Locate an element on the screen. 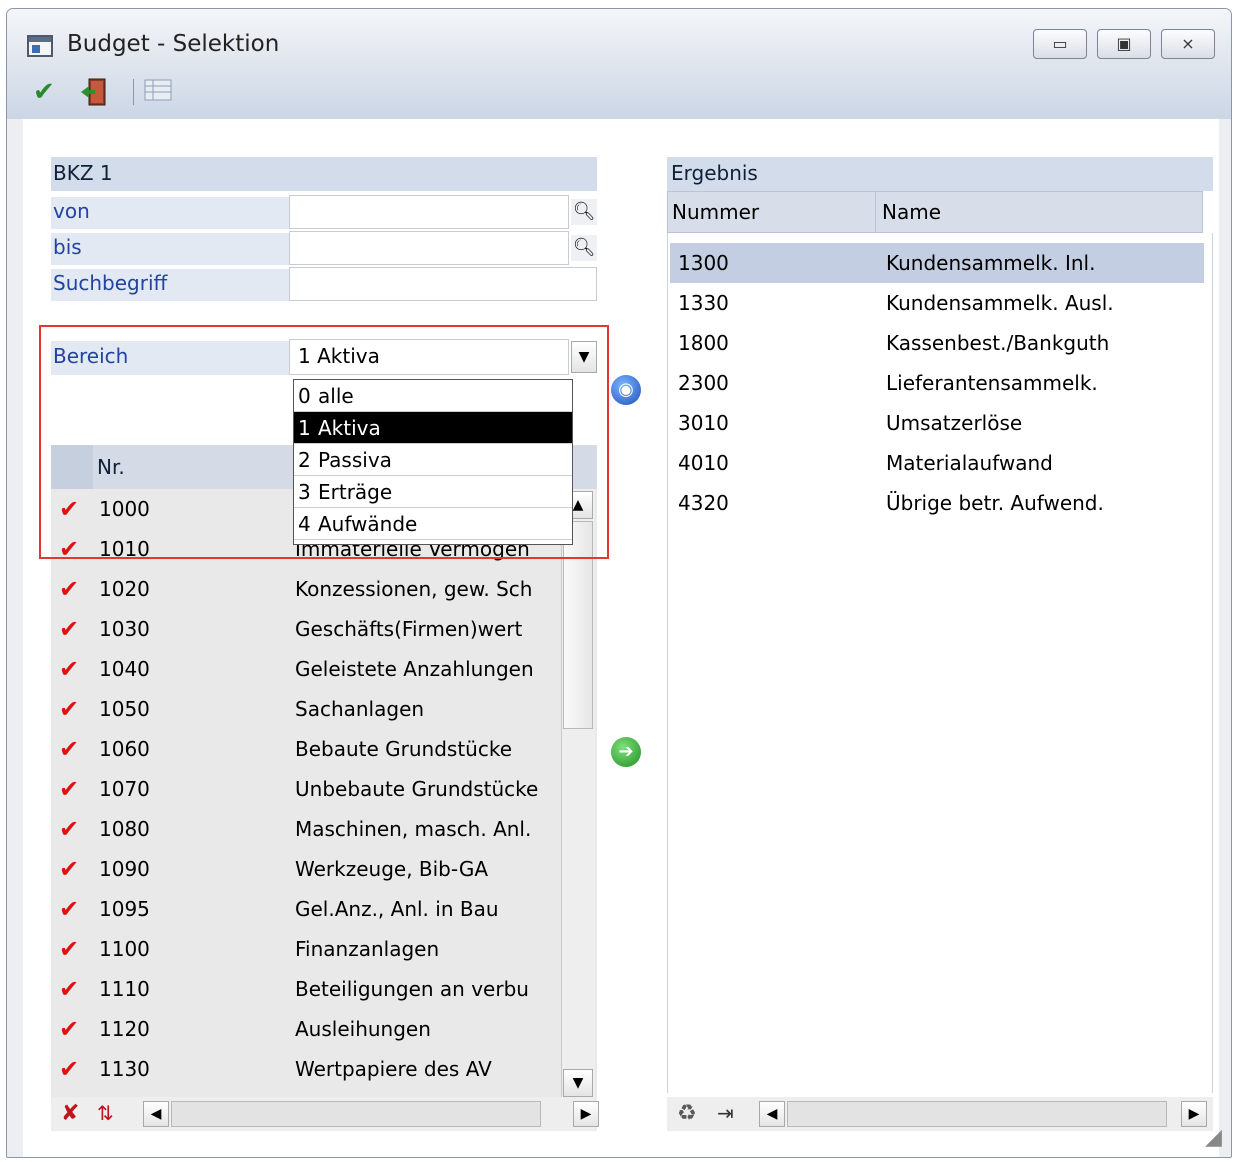  row-name: Bebaute Grundstücke is located at coordinates (404, 749).